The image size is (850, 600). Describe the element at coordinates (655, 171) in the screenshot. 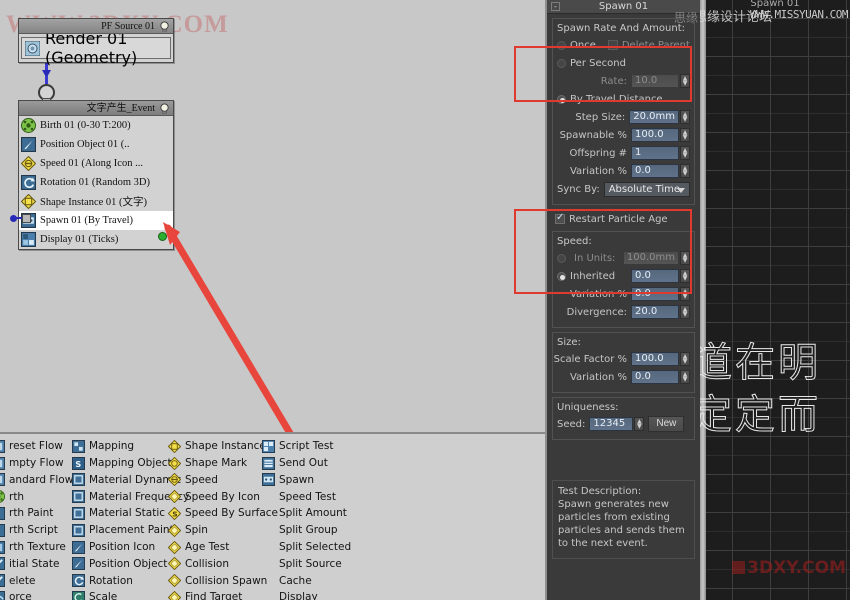

I see `spawn-variation-value: 0.0` at that location.